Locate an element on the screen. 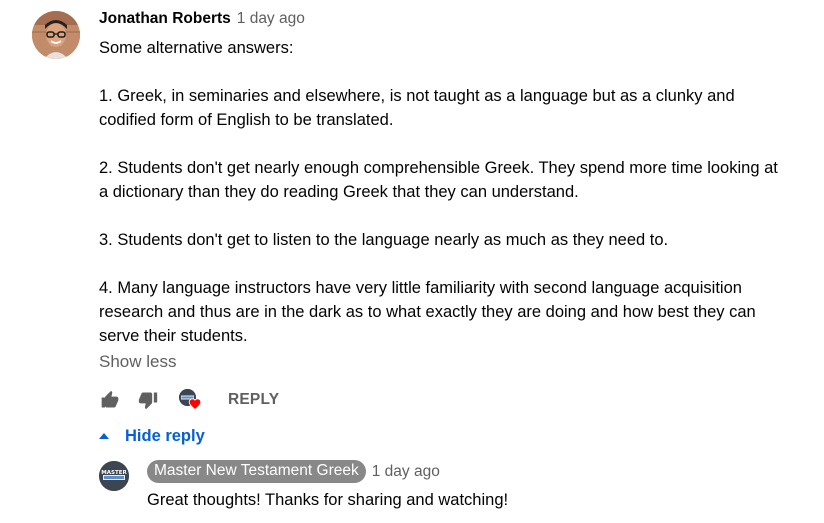  comment-header: Jonathan Roberts 1 day ago is located at coordinates (202, 21).